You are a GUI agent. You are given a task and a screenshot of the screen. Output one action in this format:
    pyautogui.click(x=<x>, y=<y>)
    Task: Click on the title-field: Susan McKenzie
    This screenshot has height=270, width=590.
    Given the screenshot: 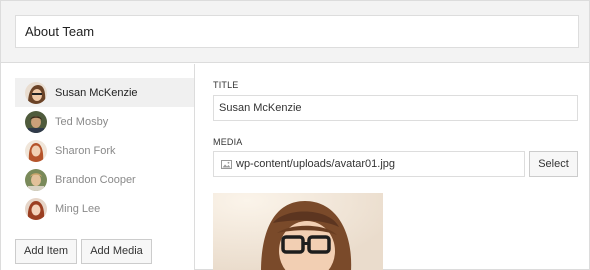 What is the action you would take?
    pyautogui.click(x=395, y=108)
    